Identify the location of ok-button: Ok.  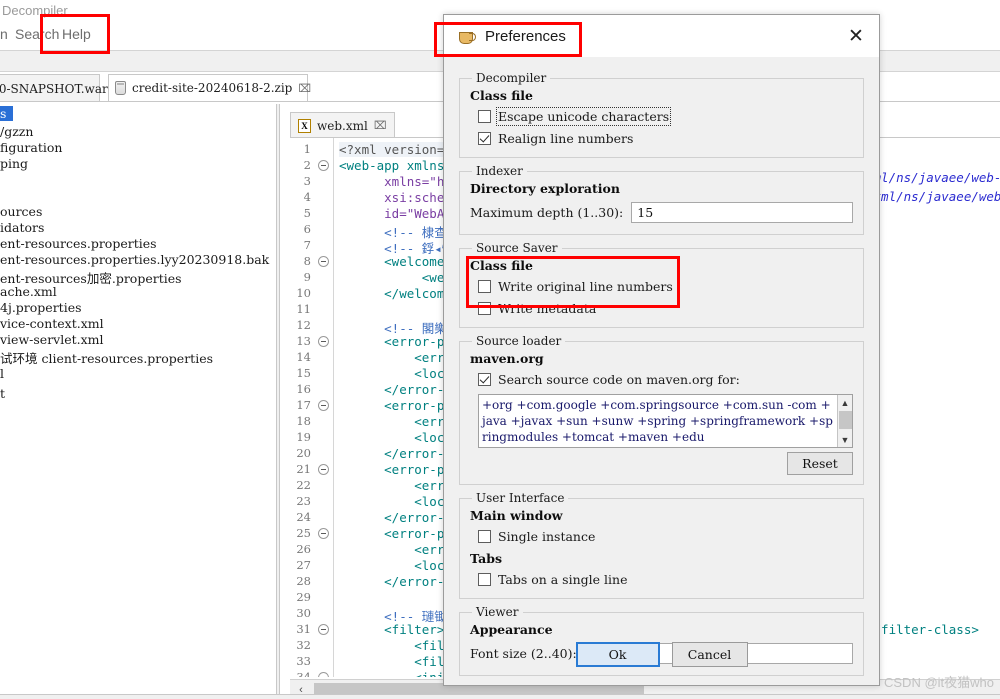
(617, 654).